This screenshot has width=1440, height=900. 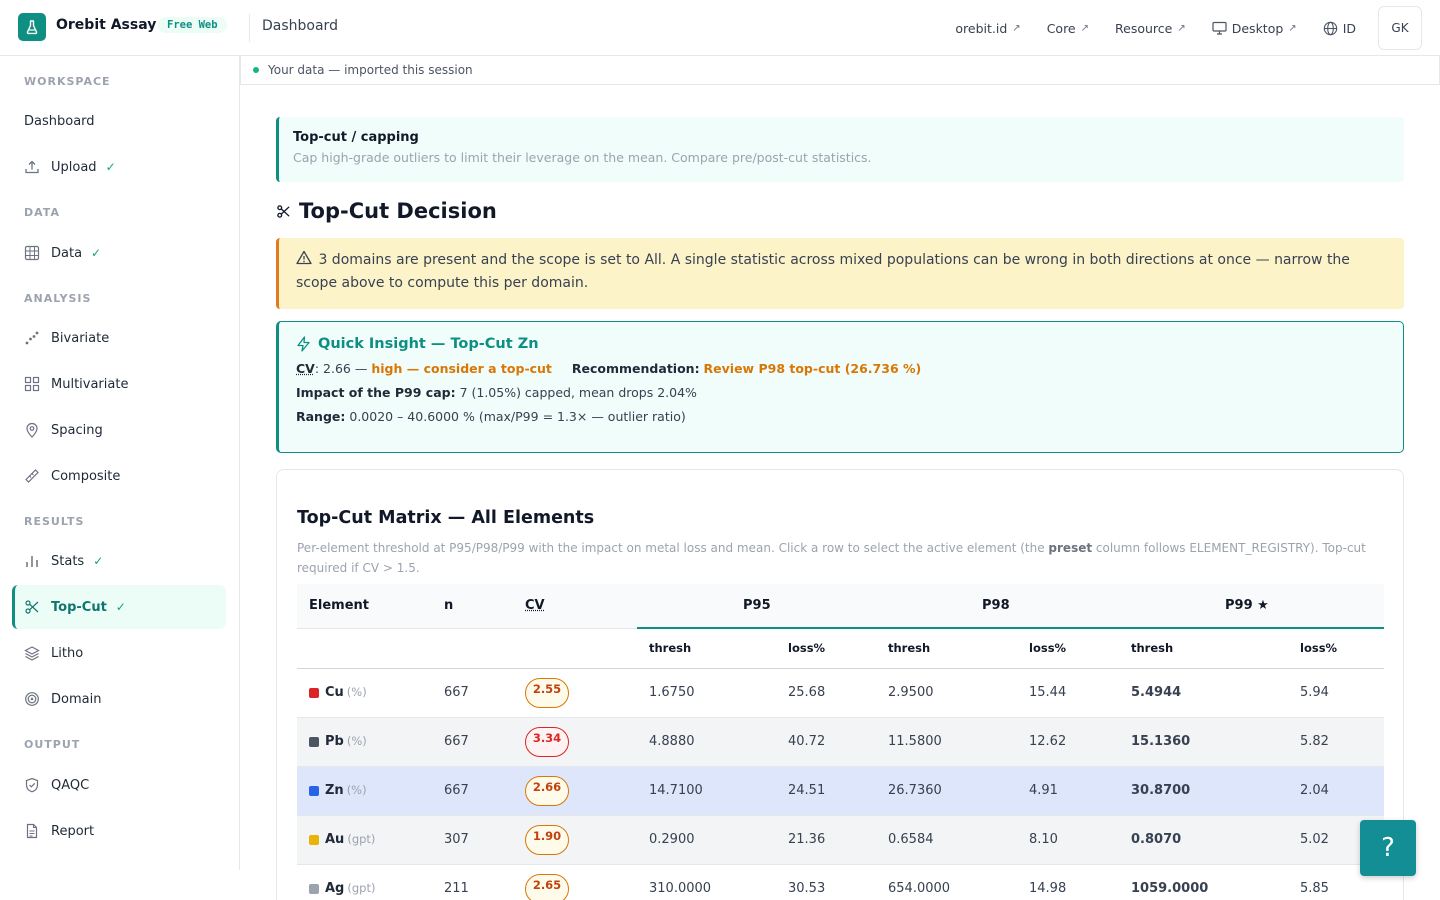 What do you see at coordinates (370, 882) in the screenshot?
I see `cell-element: Ag (gpt)` at bounding box center [370, 882].